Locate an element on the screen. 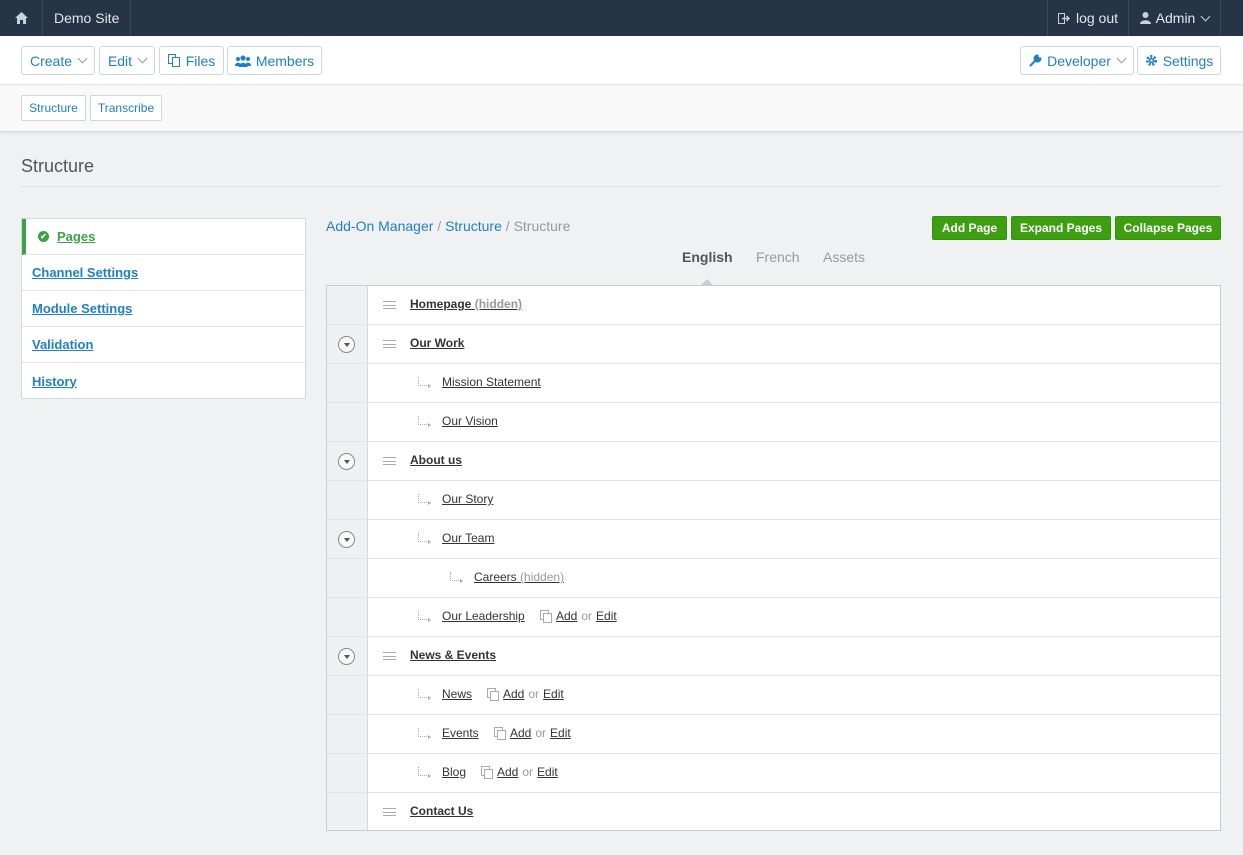 This screenshot has height=855, width=1243. logout-link: log out is located at coordinates (1087, 18).